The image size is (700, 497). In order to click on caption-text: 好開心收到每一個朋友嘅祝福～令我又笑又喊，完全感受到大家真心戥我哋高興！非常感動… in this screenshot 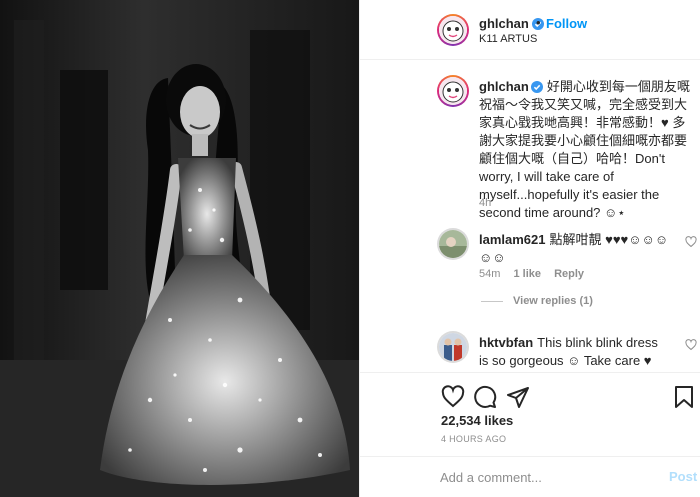, I will do `click(584, 149)`.